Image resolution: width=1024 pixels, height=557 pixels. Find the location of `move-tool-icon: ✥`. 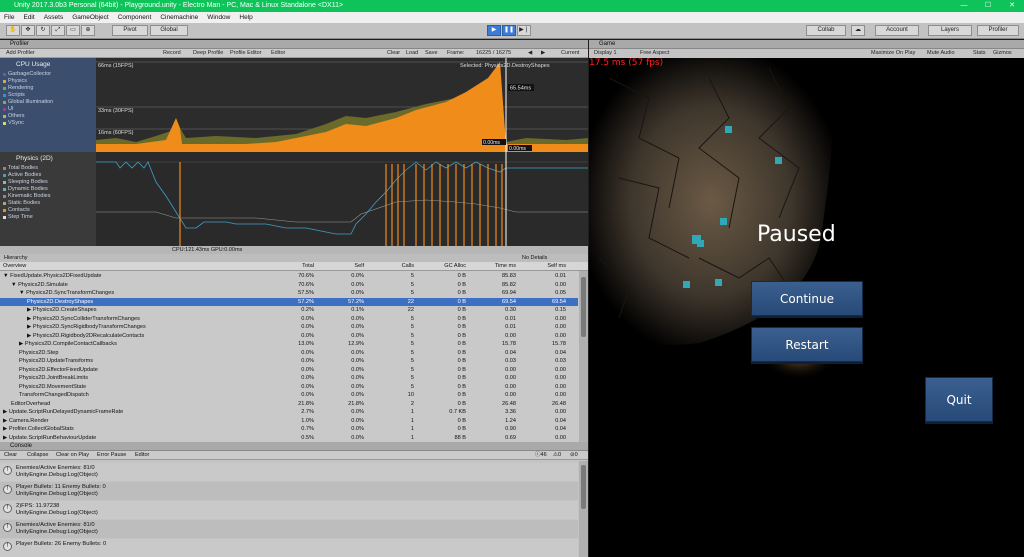

move-tool-icon: ✥ is located at coordinates (28, 30).